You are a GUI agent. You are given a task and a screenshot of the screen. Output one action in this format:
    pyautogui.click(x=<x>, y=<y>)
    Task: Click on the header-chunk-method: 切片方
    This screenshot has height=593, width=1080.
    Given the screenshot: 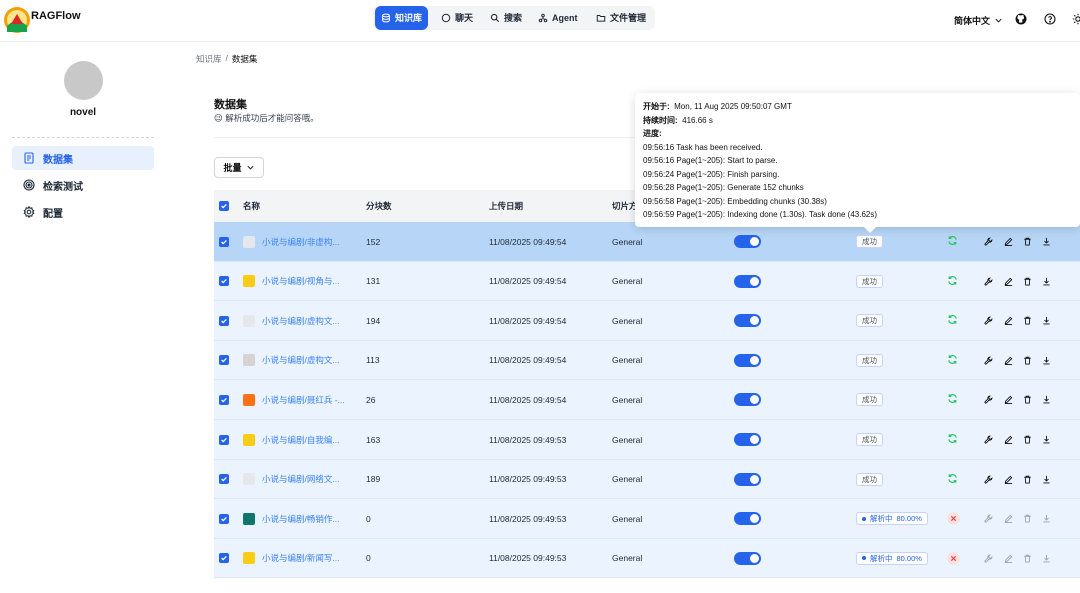 What is the action you would take?
    pyautogui.click(x=625, y=206)
    